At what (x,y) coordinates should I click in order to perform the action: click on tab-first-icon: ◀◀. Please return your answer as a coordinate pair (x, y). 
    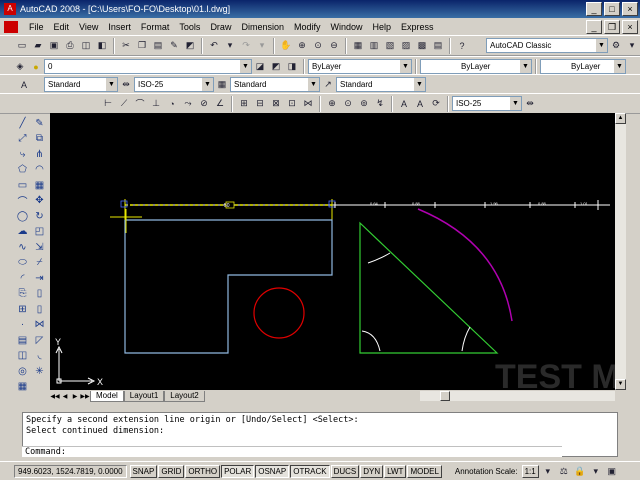
    Looking at the image, I should click on (55, 396).